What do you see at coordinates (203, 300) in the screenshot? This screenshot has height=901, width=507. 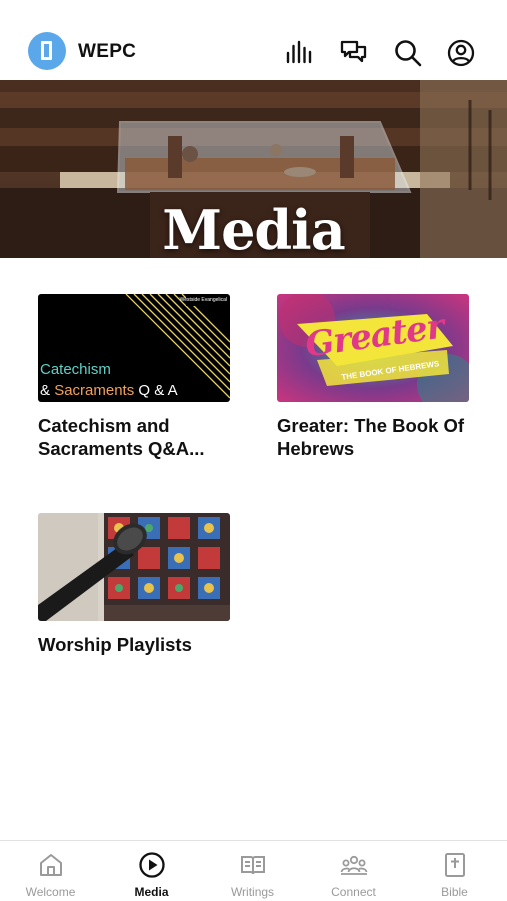 I see `thumb-corner-logo: Westside Evangelical` at bounding box center [203, 300].